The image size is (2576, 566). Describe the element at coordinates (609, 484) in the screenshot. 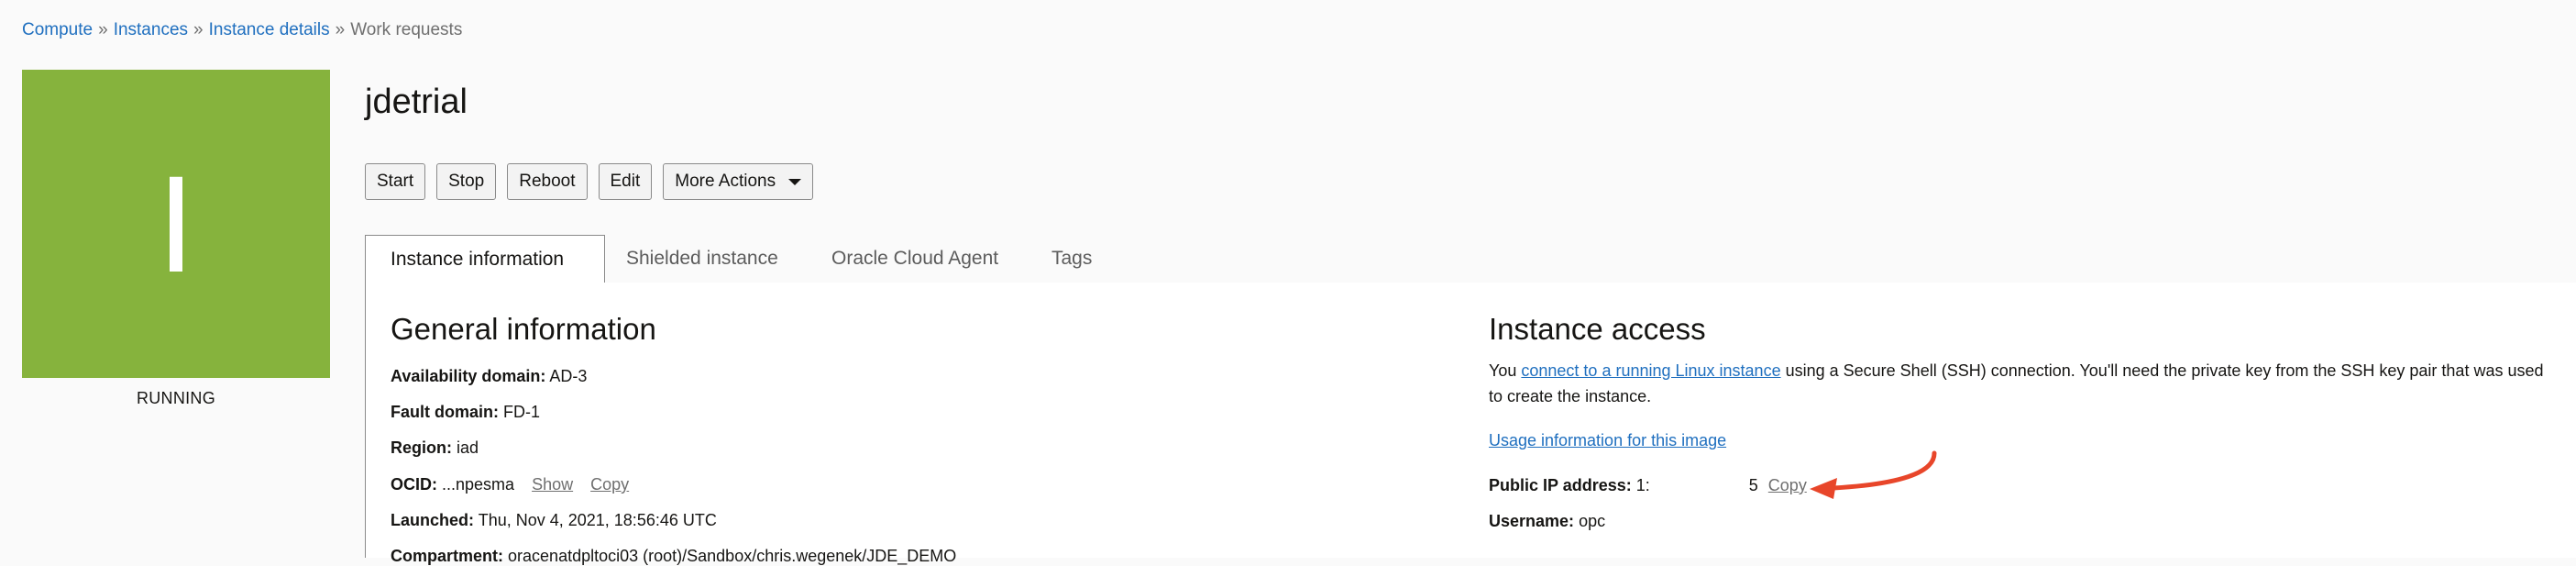

I see `ocid-copy-link: Copy` at that location.